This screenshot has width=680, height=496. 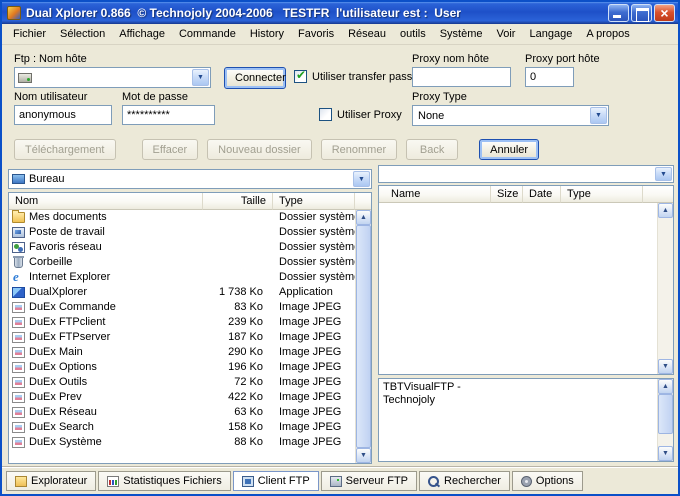 I want to click on menu-item: Sélection, so click(x=82, y=34).